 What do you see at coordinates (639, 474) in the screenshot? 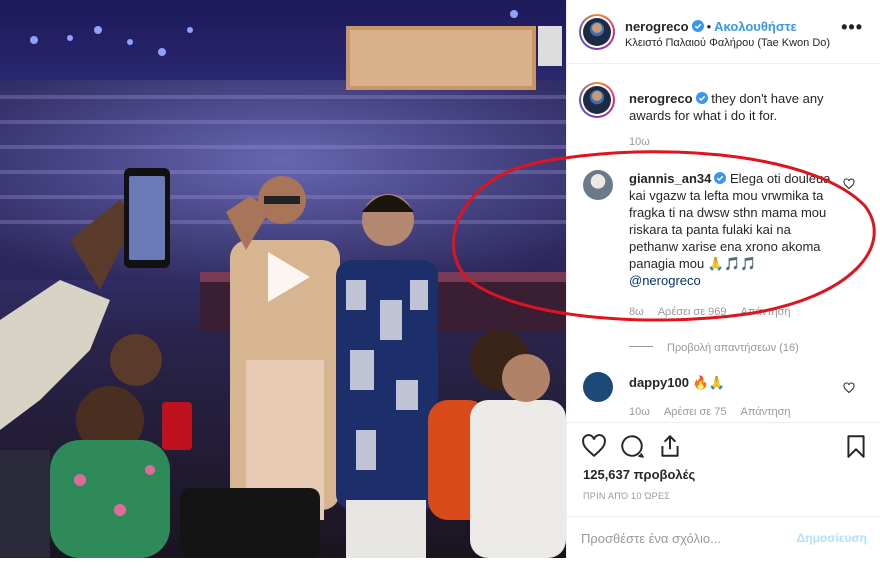
I see `view-count: 125,637 προβολές` at bounding box center [639, 474].